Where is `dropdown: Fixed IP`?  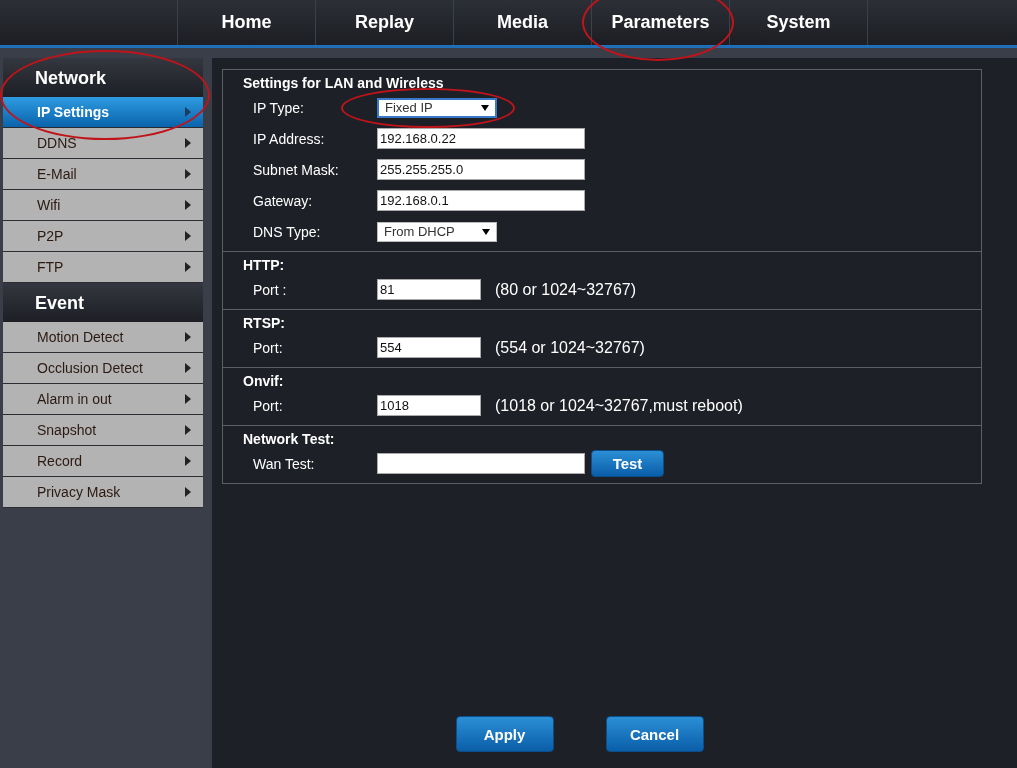
dropdown: Fixed IP is located at coordinates (437, 107).